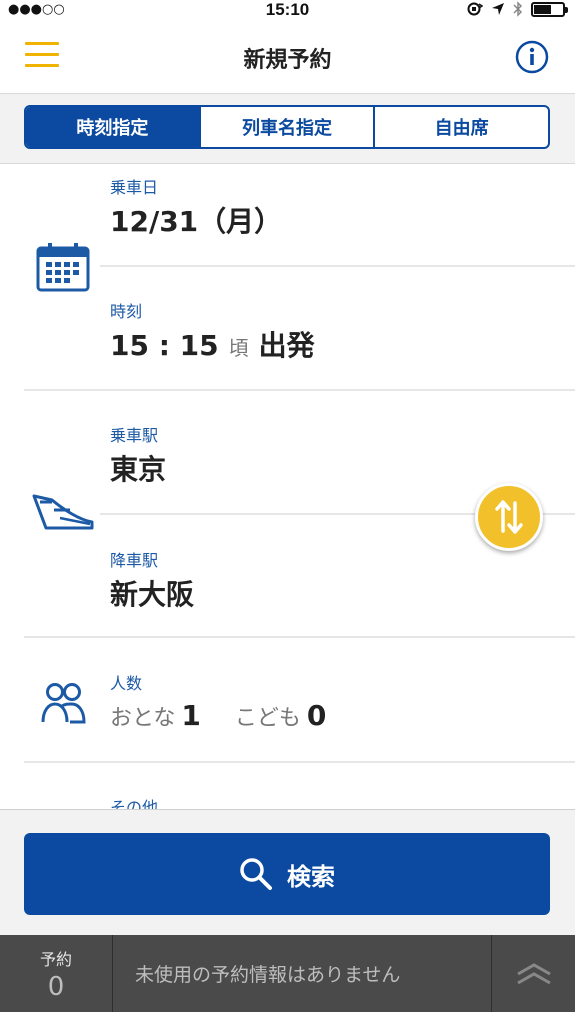 Image resolution: width=575 pixels, height=1012 pixels. I want to click on child-count: 0, so click(316, 715).